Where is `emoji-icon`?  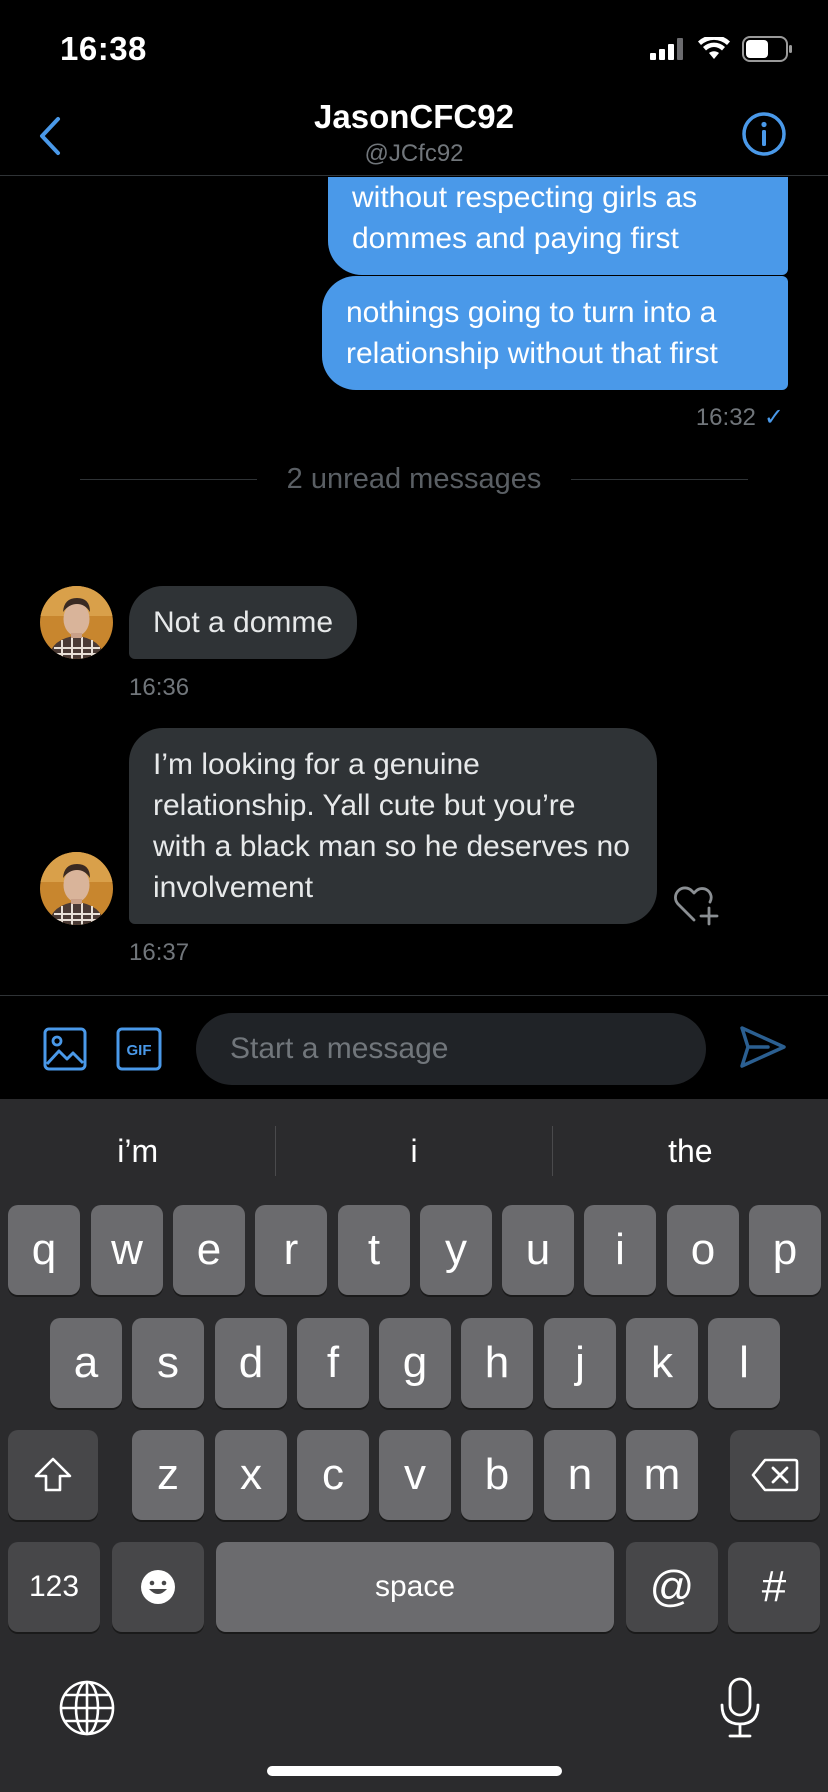
emoji-icon is located at coordinates (158, 1587).